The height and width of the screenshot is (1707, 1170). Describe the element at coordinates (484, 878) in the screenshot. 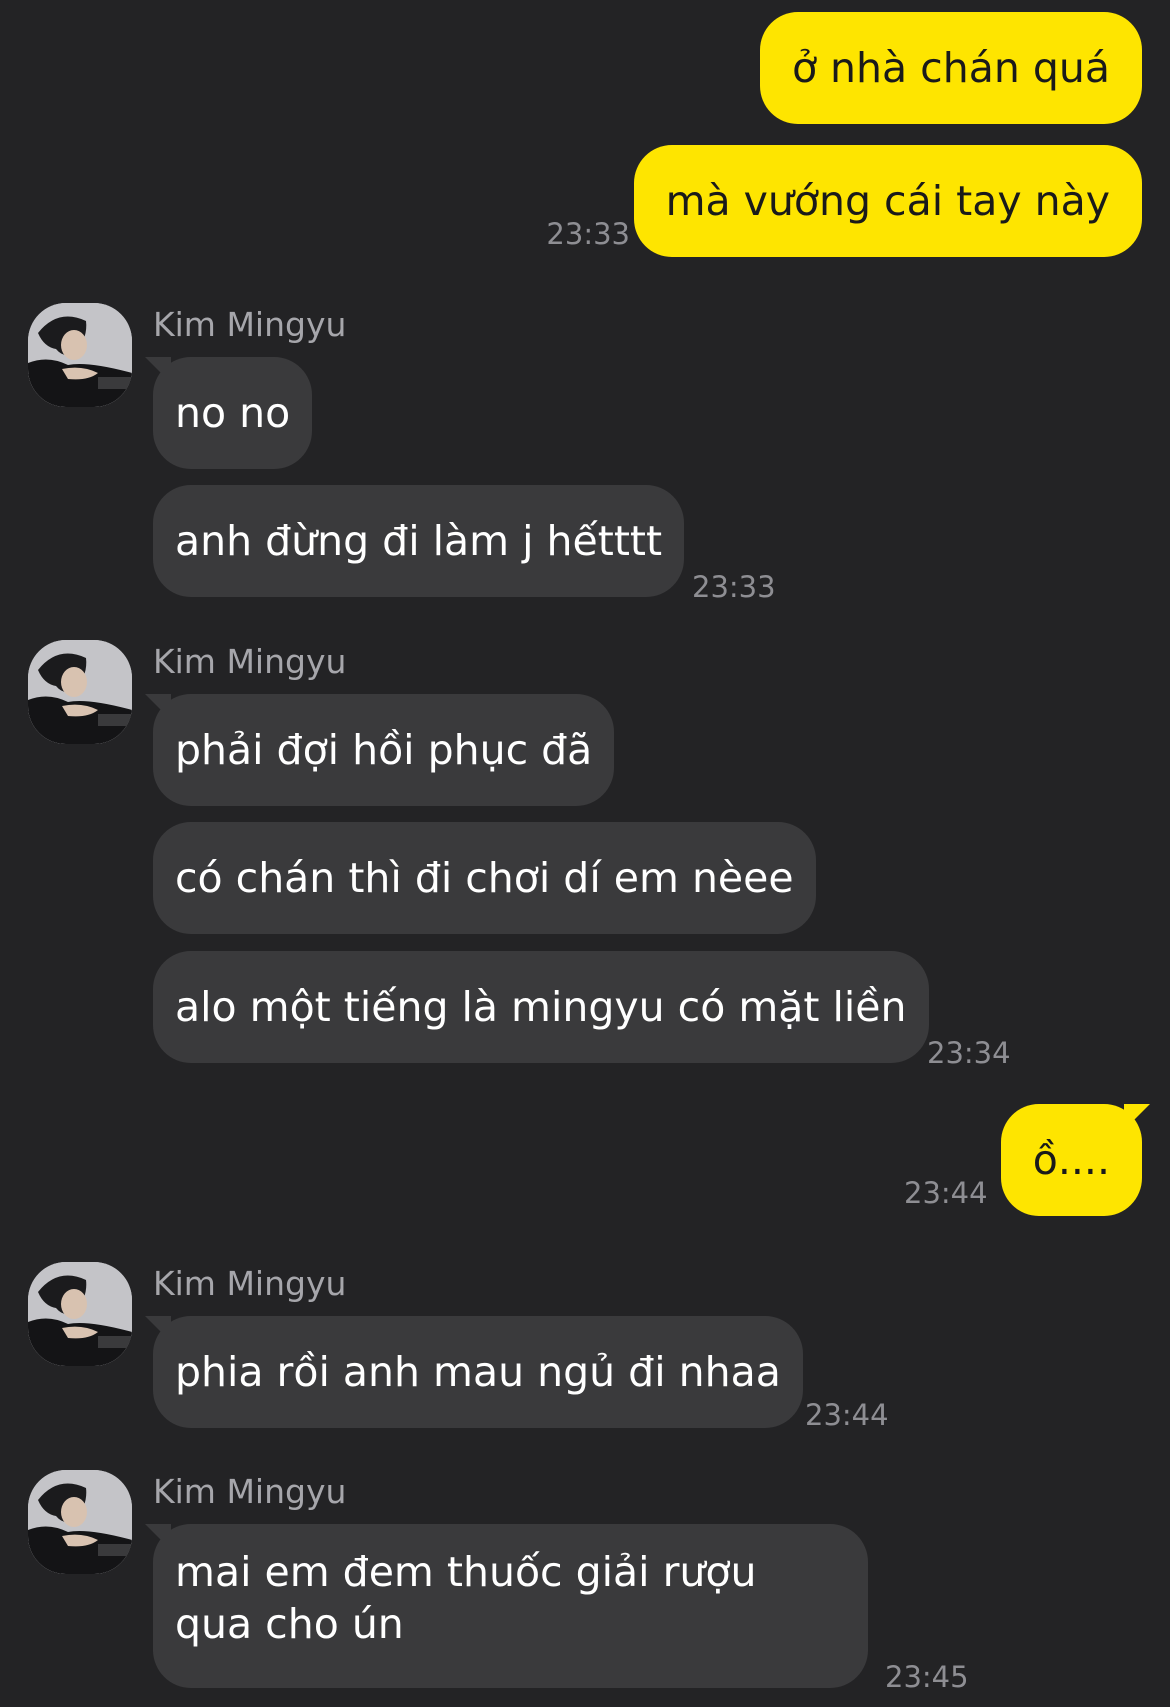

I see `message-bubble-incoming: có chán thì đi chơi dí em nèee` at that location.